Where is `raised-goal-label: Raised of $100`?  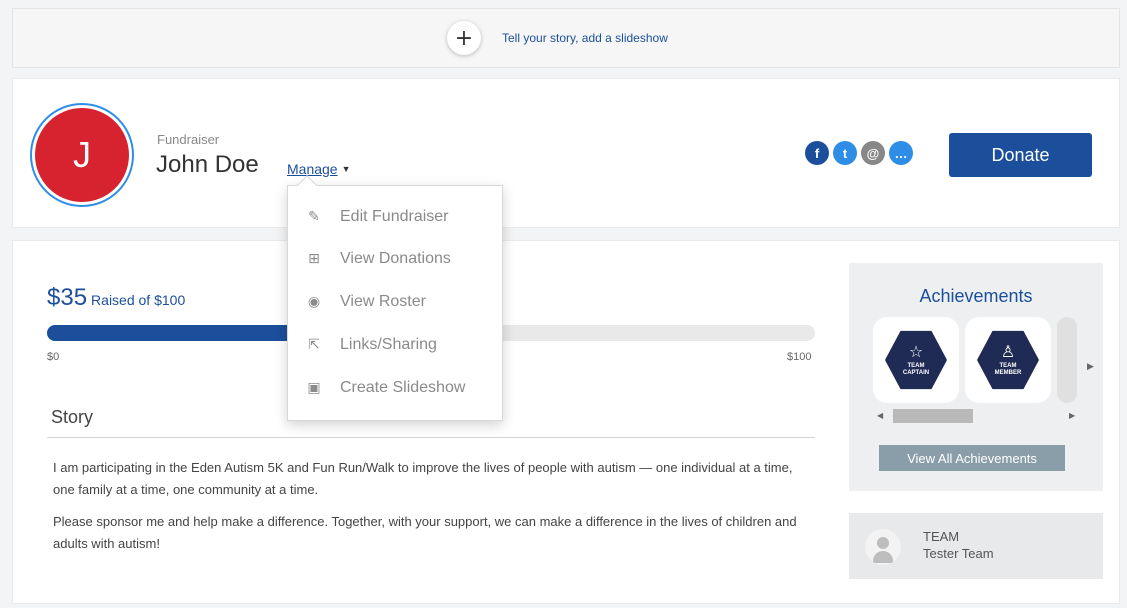 raised-goal-label: Raised of $100 is located at coordinates (138, 300).